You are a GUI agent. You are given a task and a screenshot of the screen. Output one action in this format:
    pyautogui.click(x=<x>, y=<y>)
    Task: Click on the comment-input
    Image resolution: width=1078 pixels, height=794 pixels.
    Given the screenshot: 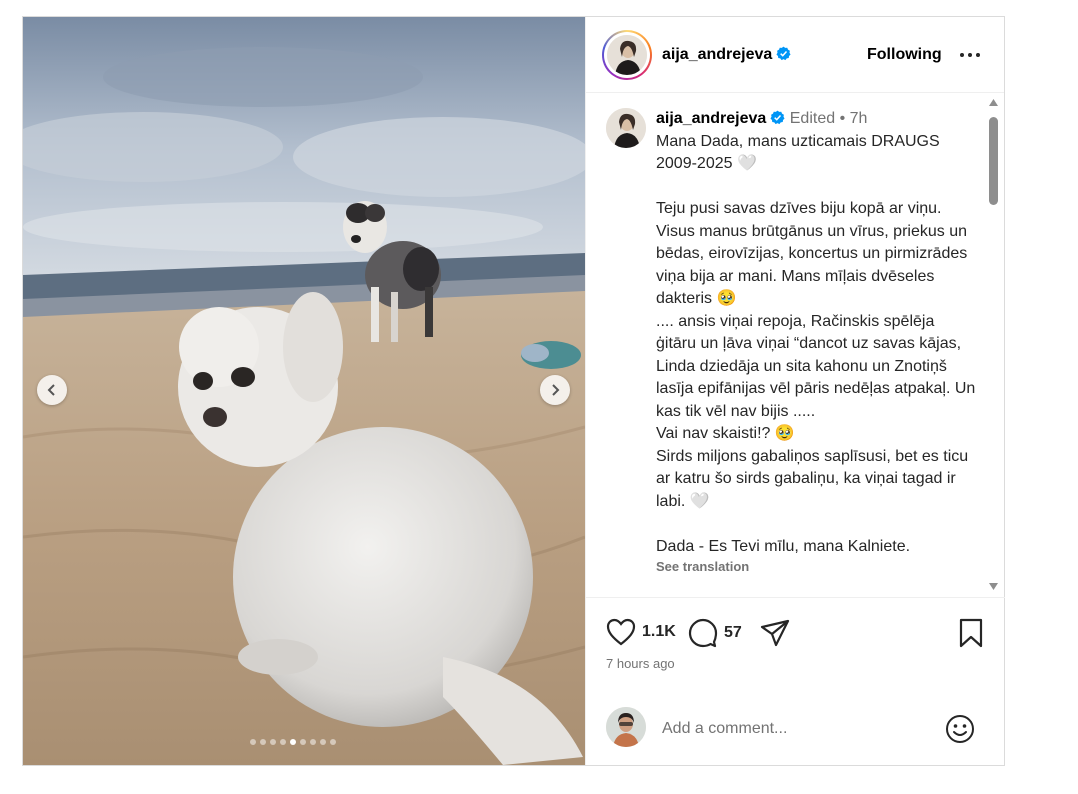 What is the action you would take?
    pyautogui.click(x=797, y=729)
    